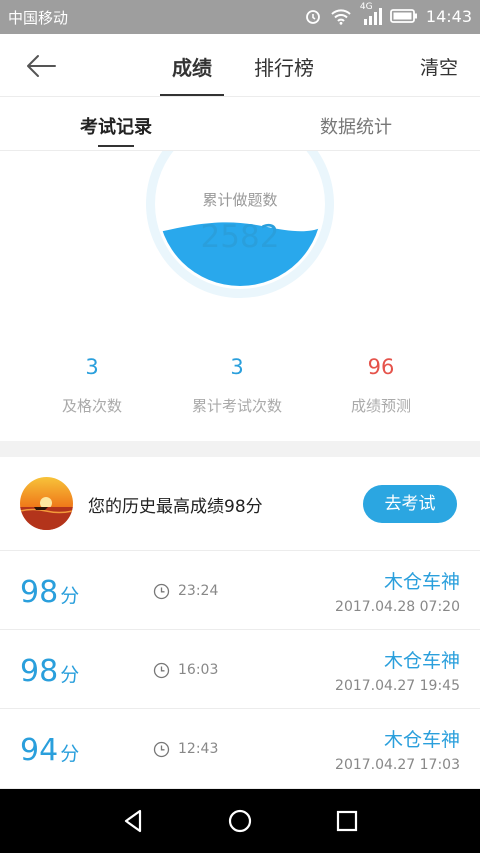 The height and width of the screenshot is (853, 480). What do you see at coordinates (439, 66) in the screenshot?
I see `clear-button: 清空` at bounding box center [439, 66].